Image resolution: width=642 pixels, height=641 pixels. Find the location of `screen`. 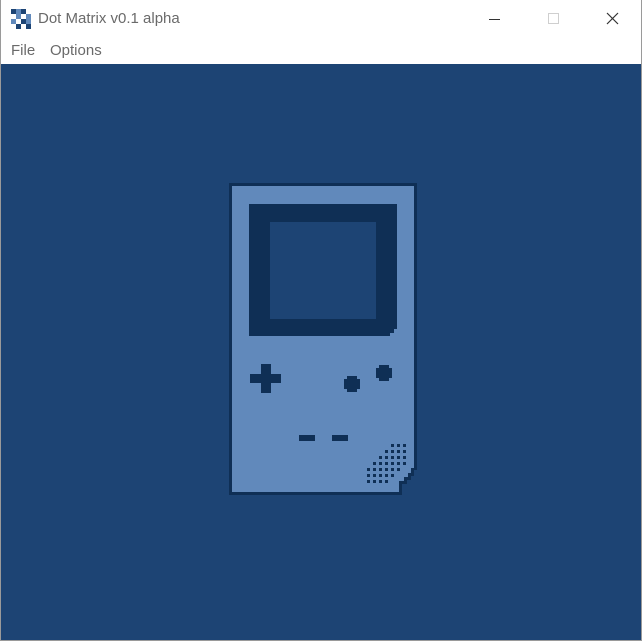

screen is located at coordinates (323, 270).